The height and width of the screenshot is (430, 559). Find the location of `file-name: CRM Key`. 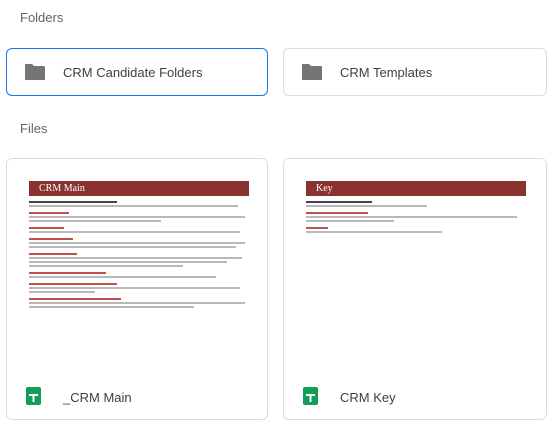

file-name: CRM Key is located at coordinates (368, 397).